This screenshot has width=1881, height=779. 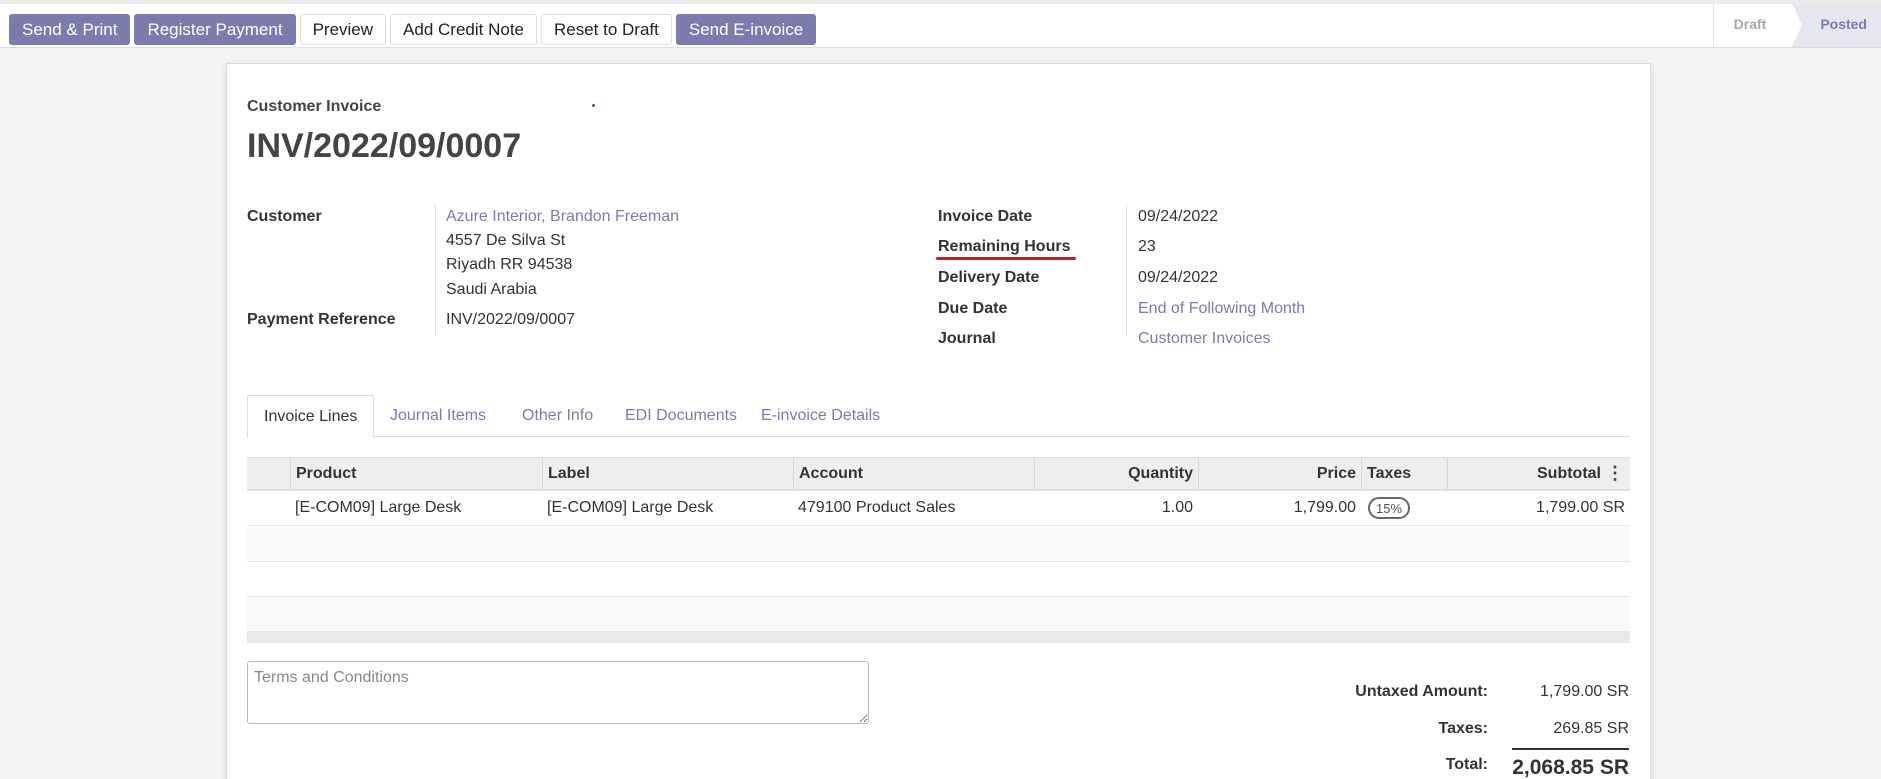 I want to click on tax-badge: 15%, so click(x=1389, y=508).